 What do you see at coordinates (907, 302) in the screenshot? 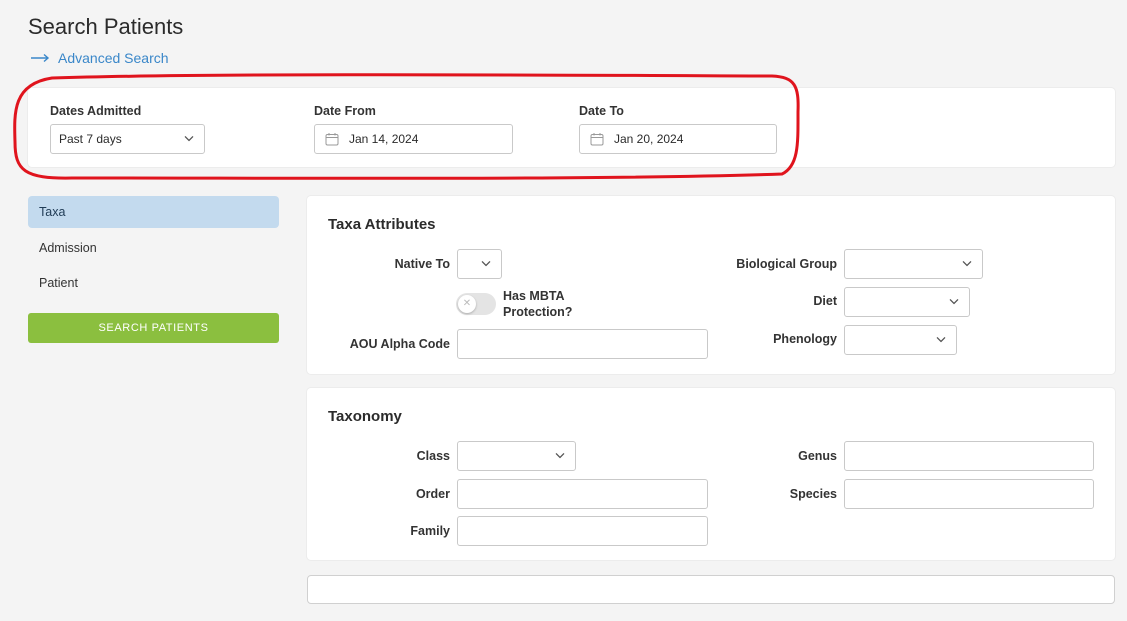
I see `diet-select` at bounding box center [907, 302].